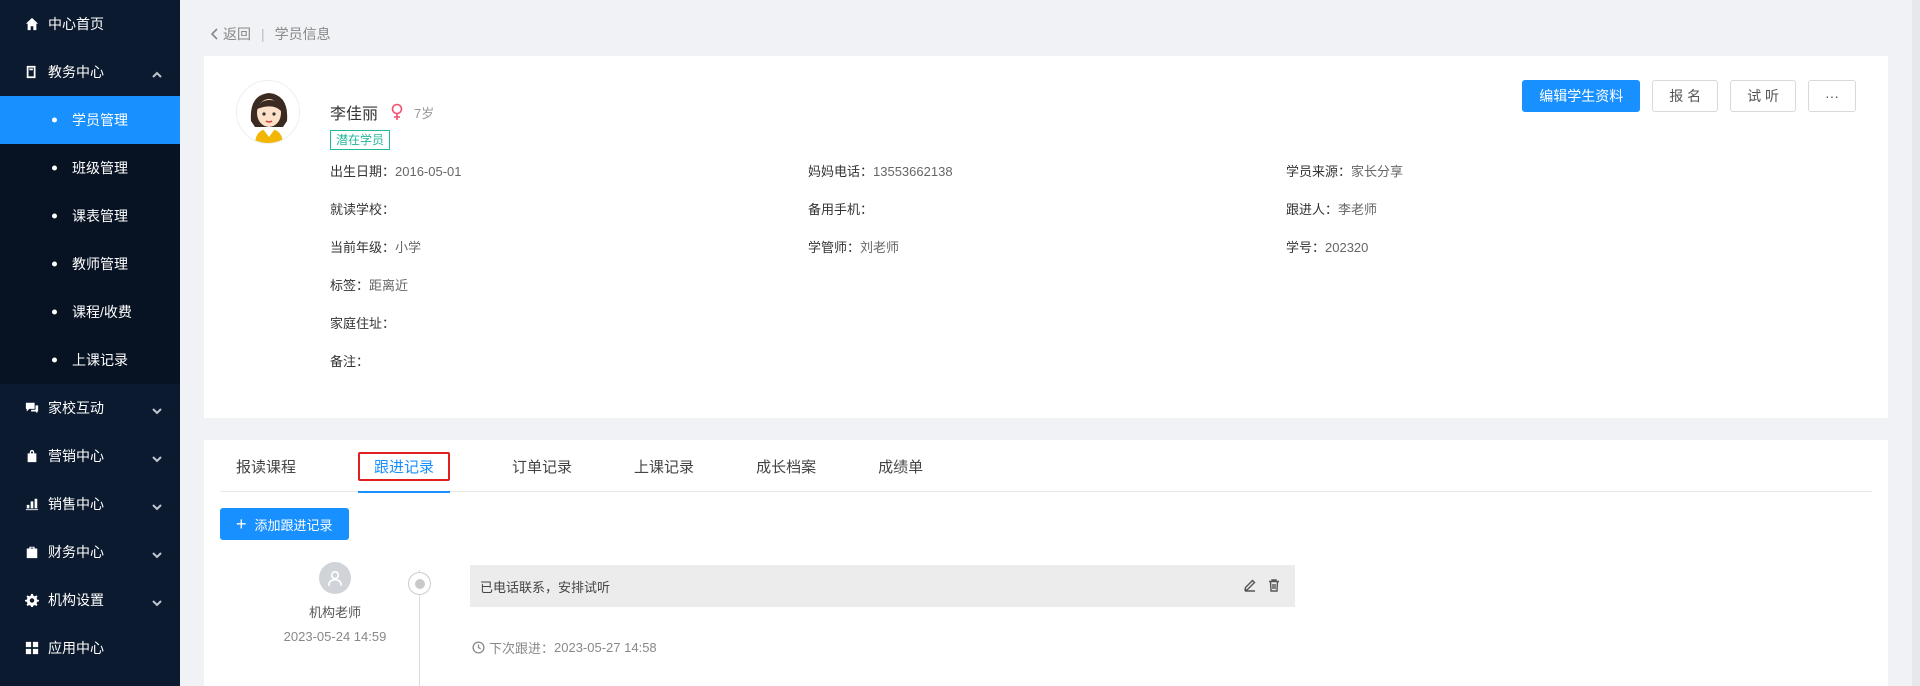 The width and height of the screenshot is (1920, 686). What do you see at coordinates (76, 408) in the screenshot?
I see `nav-label: 家校互动` at bounding box center [76, 408].